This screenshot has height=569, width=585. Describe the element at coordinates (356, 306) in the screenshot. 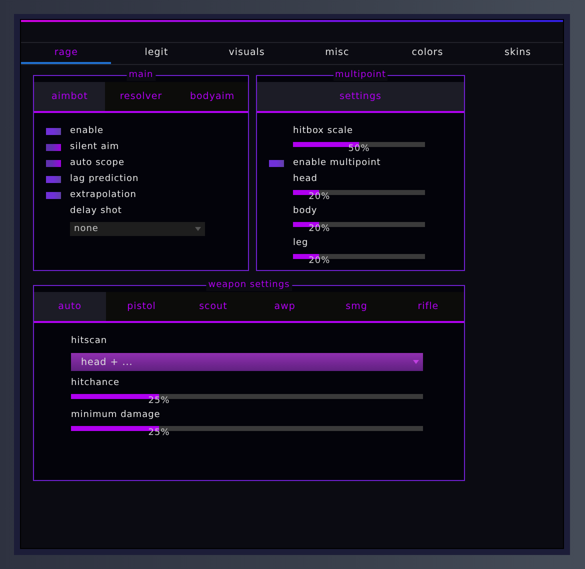

I see `sub-tab: smg` at that location.